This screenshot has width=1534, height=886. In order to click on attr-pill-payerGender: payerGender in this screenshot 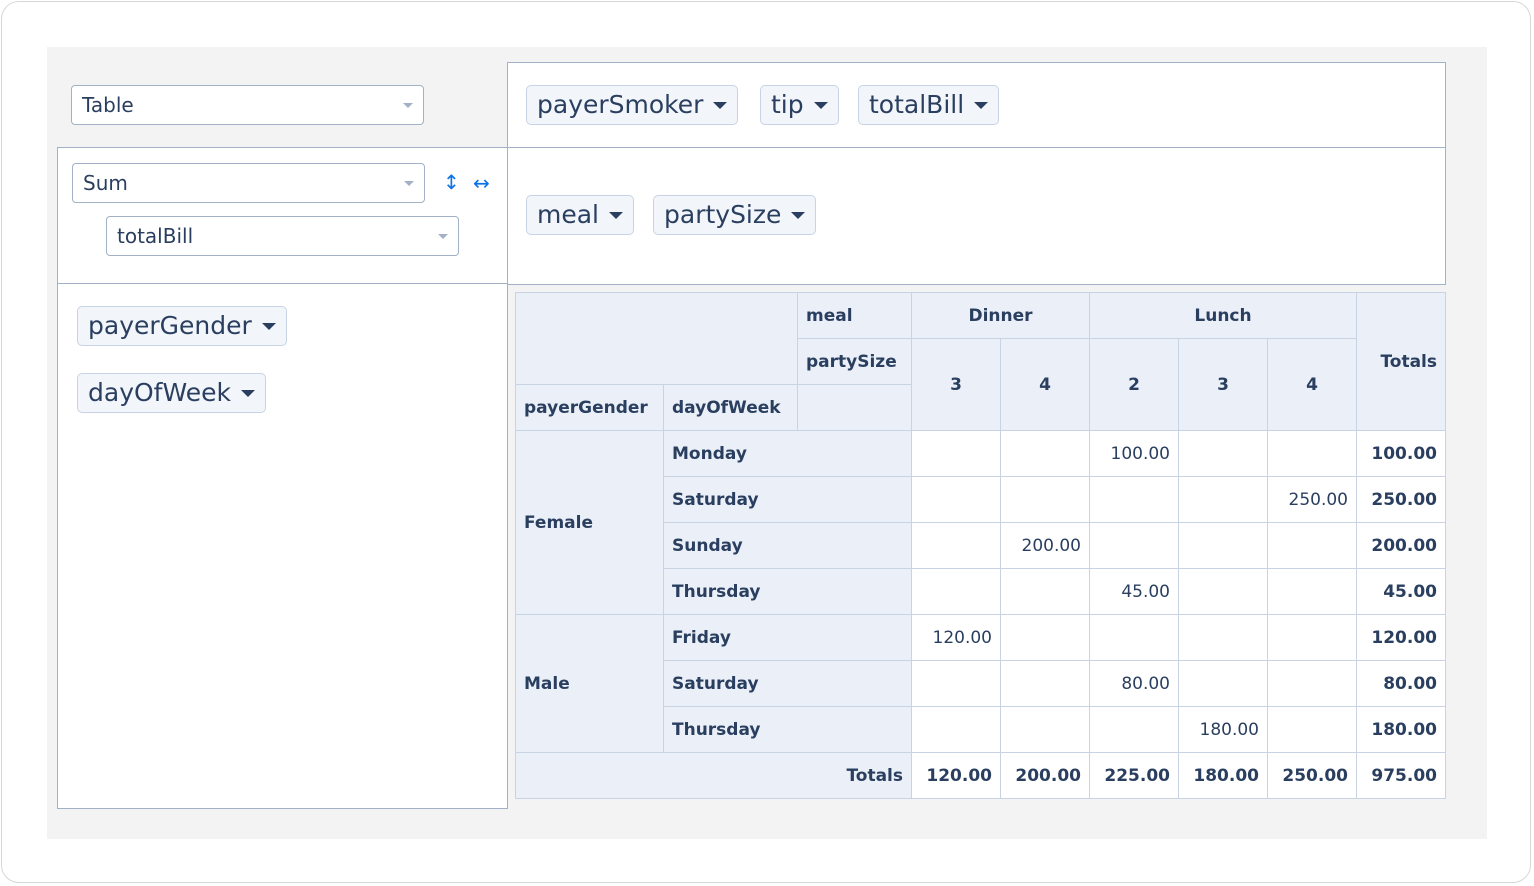, I will do `click(182, 326)`.